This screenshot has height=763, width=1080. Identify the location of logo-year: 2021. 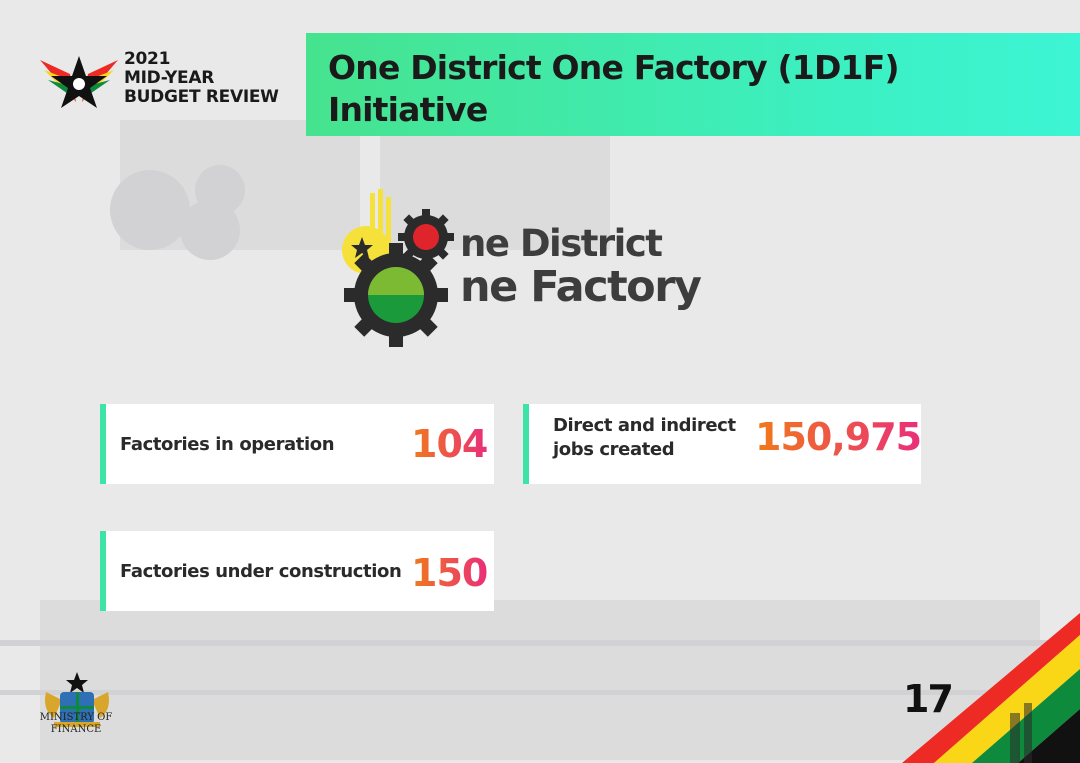
(147, 59).